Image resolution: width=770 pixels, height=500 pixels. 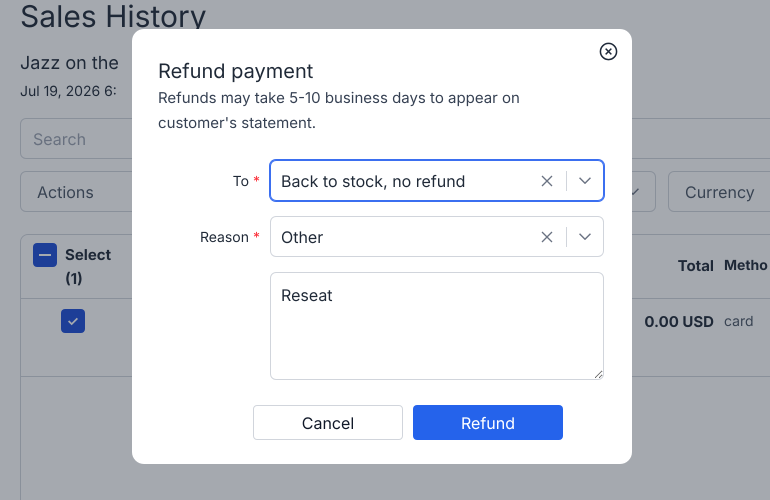 I want to click on cancel-button: Cancel, so click(x=328, y=422).